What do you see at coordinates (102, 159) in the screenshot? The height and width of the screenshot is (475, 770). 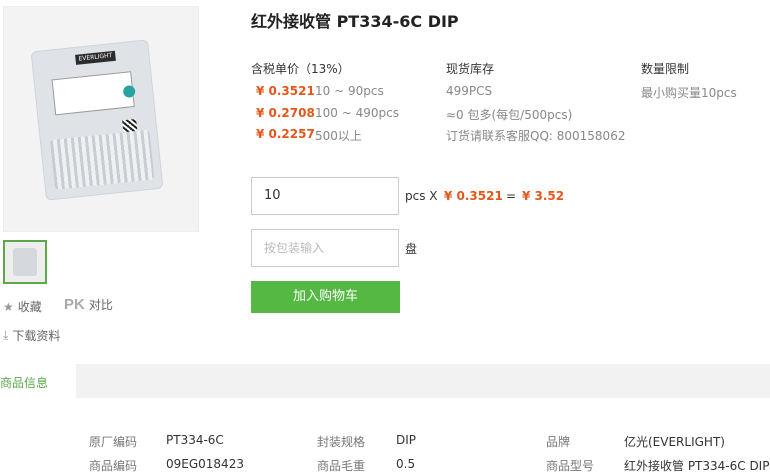 I see `led-components` at bounding box center [102, 159].